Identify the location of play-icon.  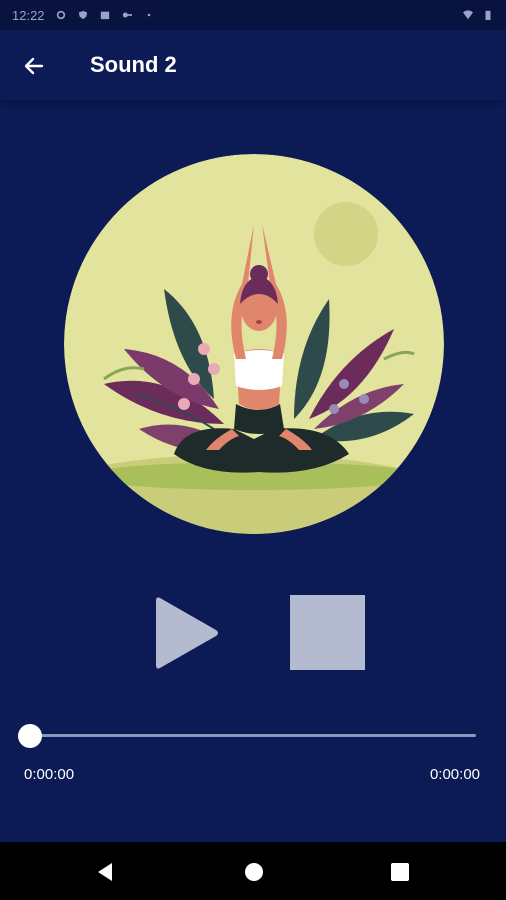
(187, 633).